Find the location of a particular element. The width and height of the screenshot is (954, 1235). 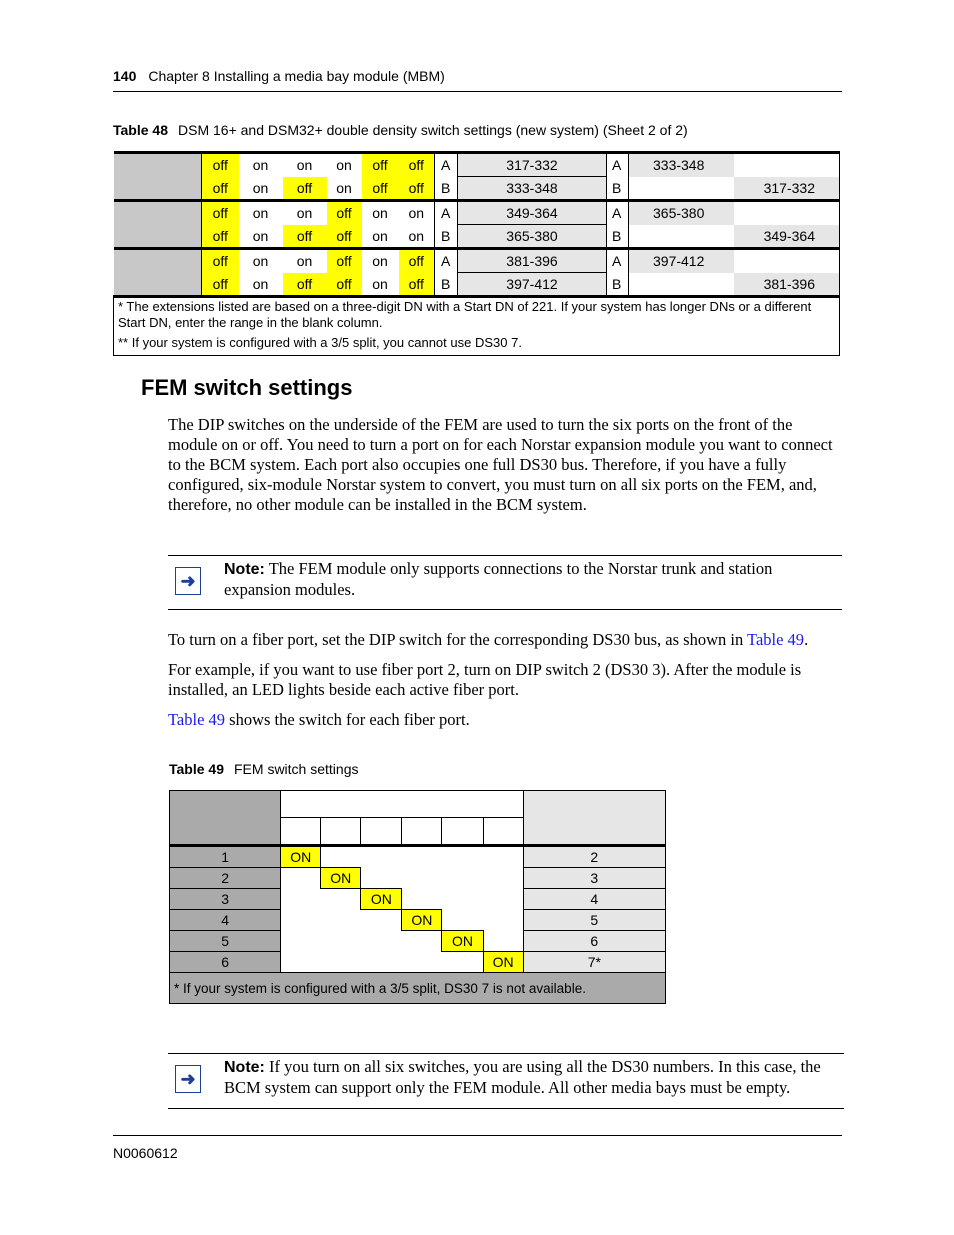

table48-row: off on on off on off A 381-396 A 397-412 is located at coordinates (476, 272).